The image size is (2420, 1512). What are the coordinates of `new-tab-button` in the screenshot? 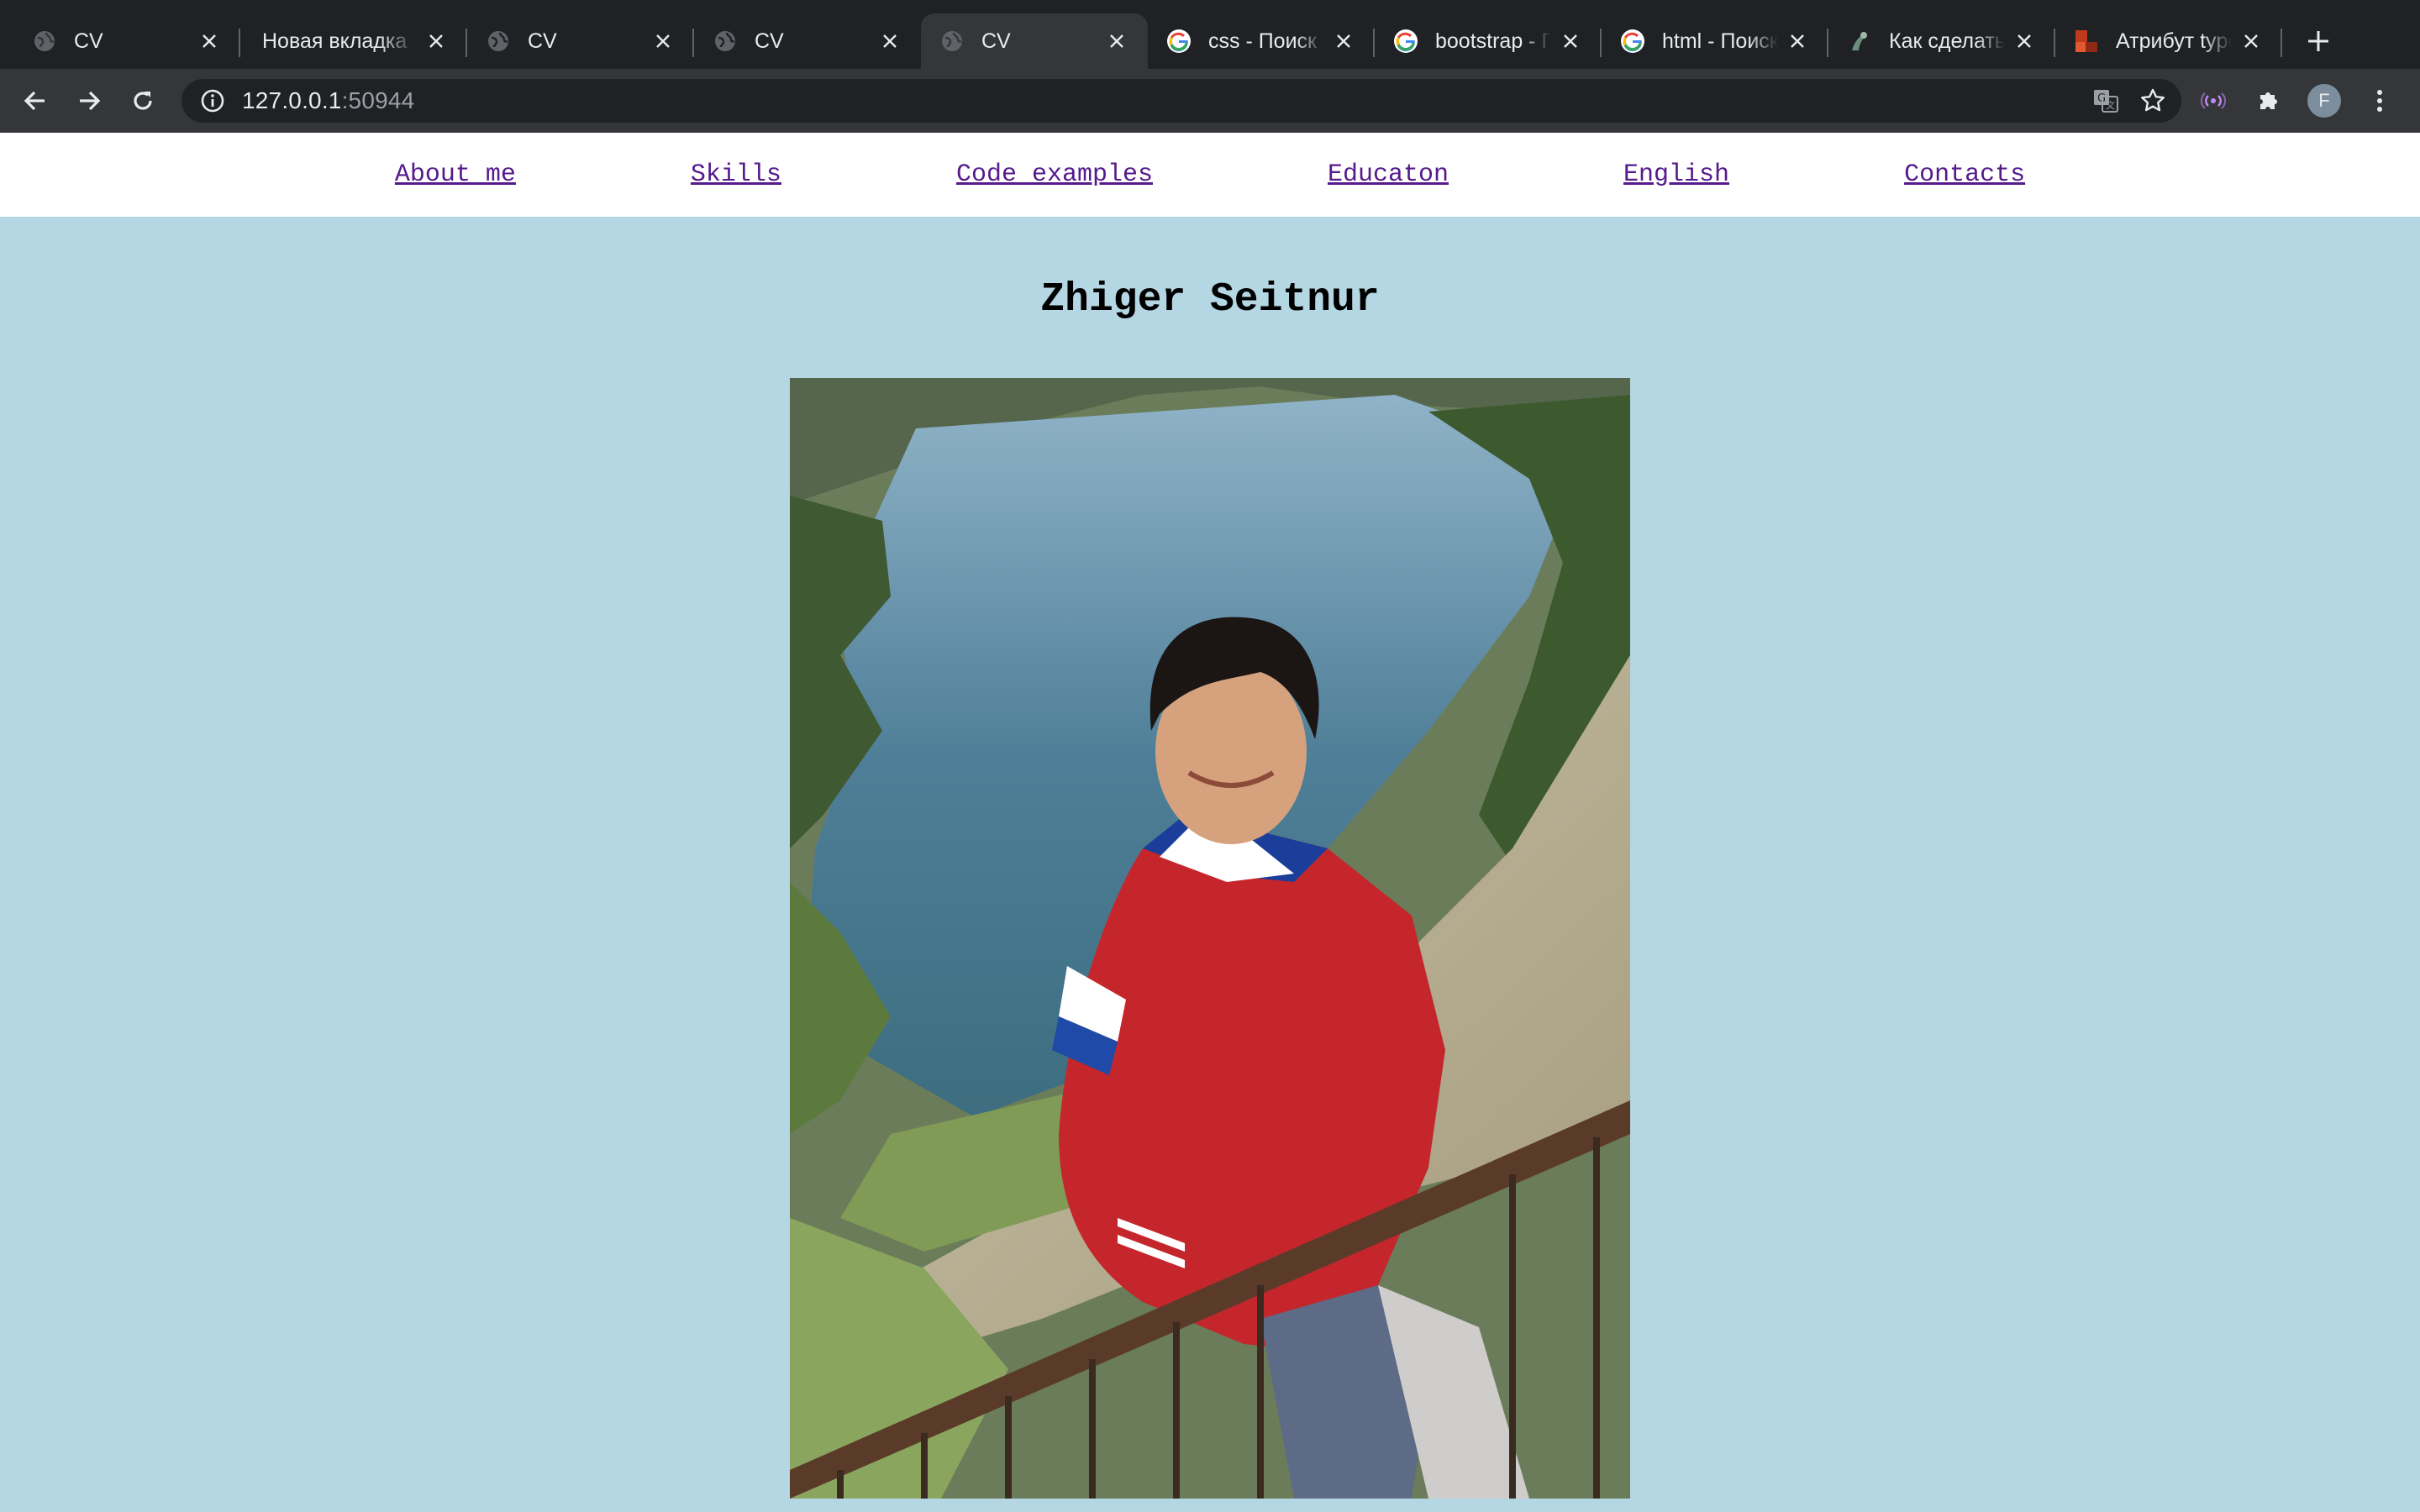 It's located at (2318, 41).